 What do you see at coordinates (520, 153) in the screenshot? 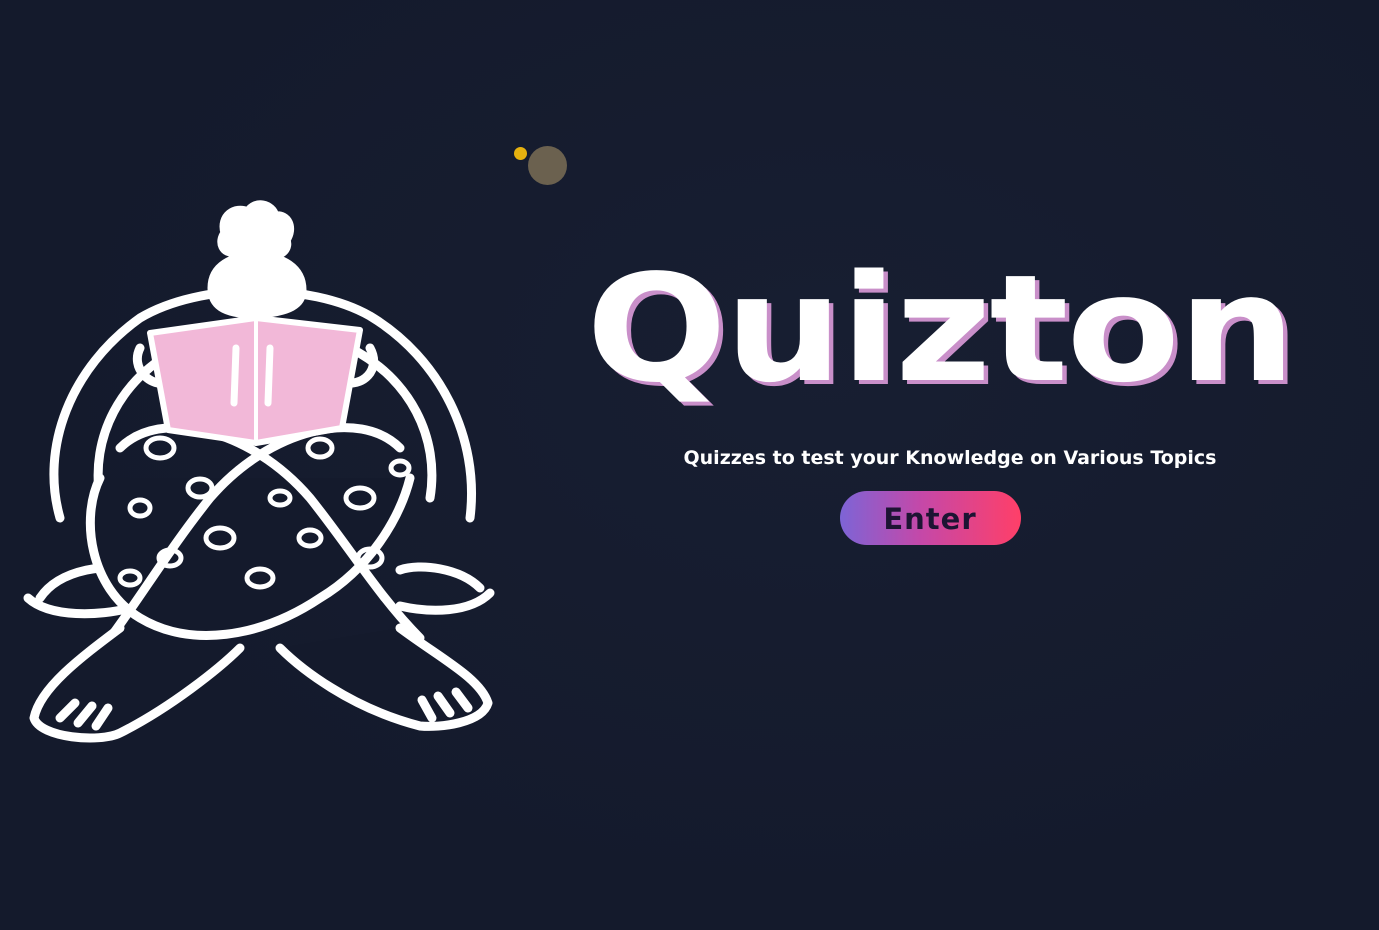
I see `cursor-dot` at bounding box center [520, 153].